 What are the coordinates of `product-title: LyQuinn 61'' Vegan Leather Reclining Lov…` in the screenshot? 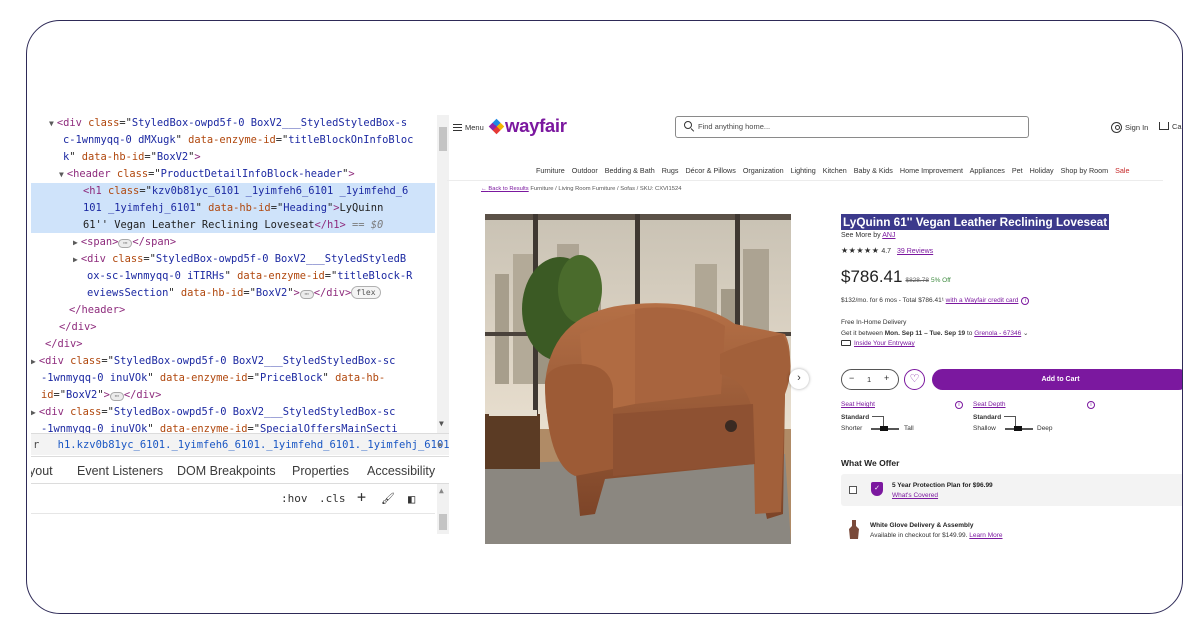 It's located at (975, 222).